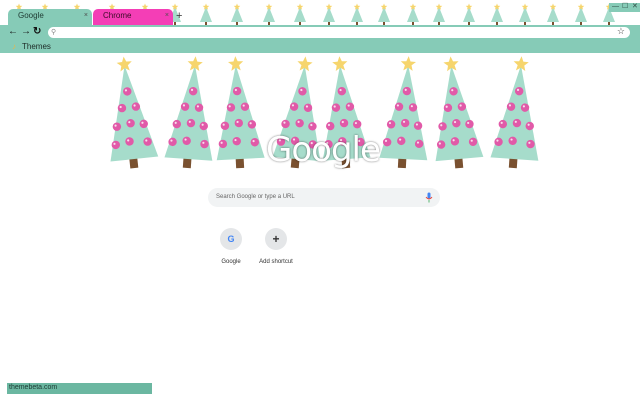 This screenshot has height=400, width=640. I want to click on star-icon: ☆, so click(621, 31).